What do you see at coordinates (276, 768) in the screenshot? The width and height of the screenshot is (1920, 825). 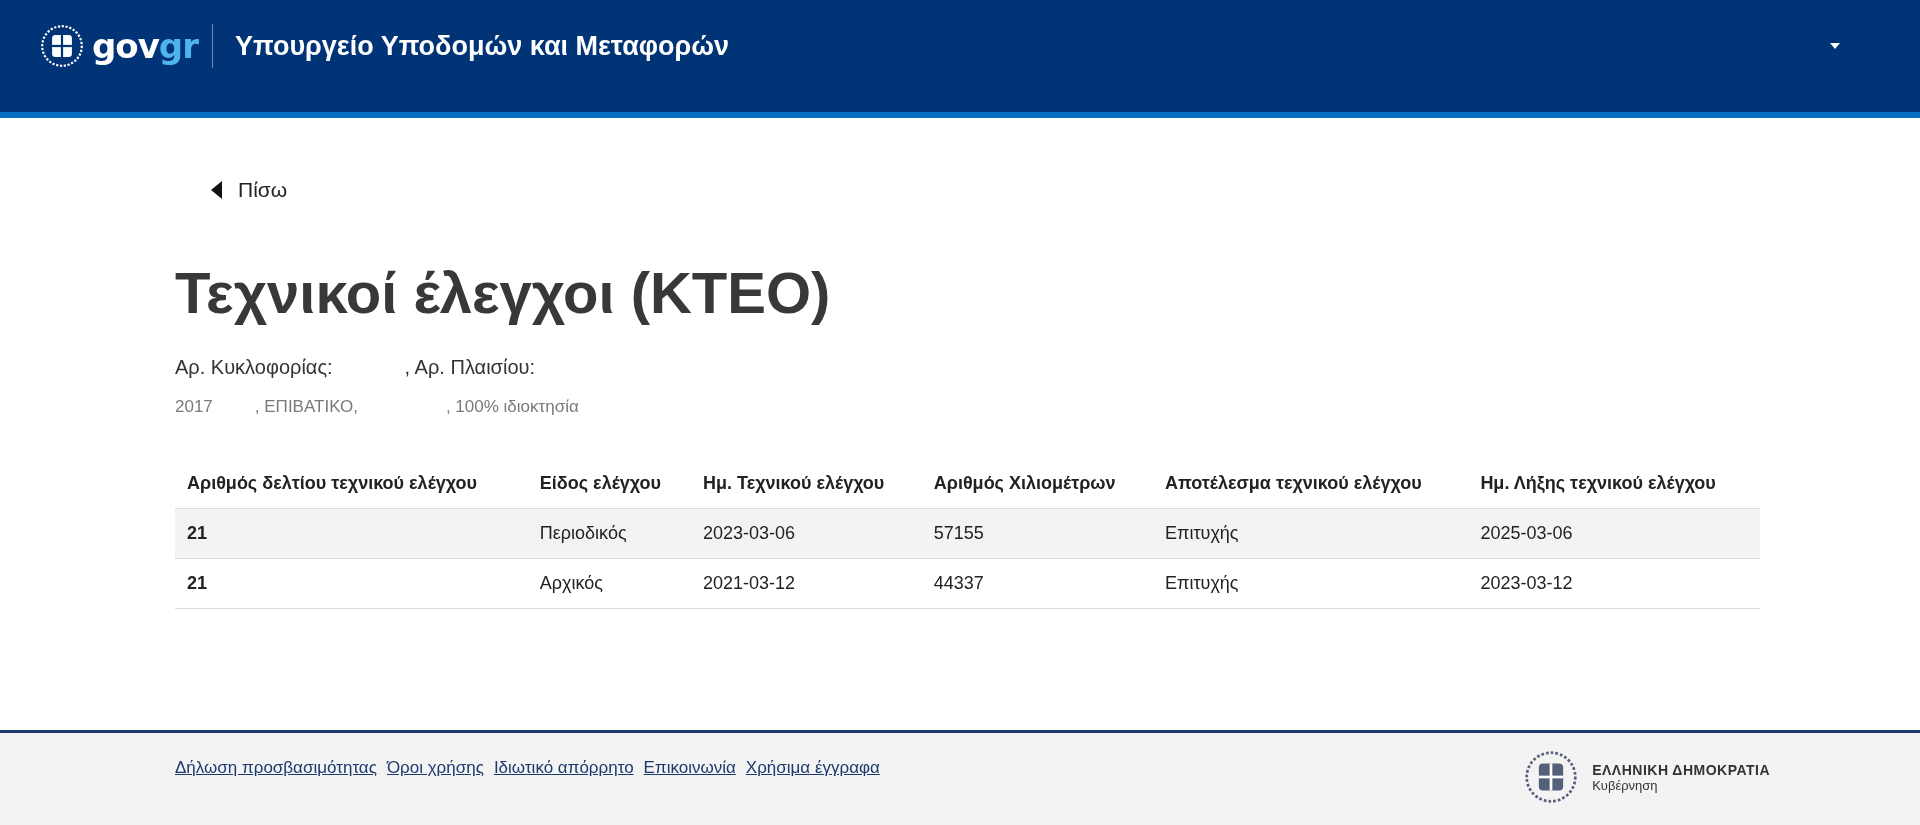 I see `footer-link: Δήλωση προσβασιμότητας` at bounding box center [276, 768].